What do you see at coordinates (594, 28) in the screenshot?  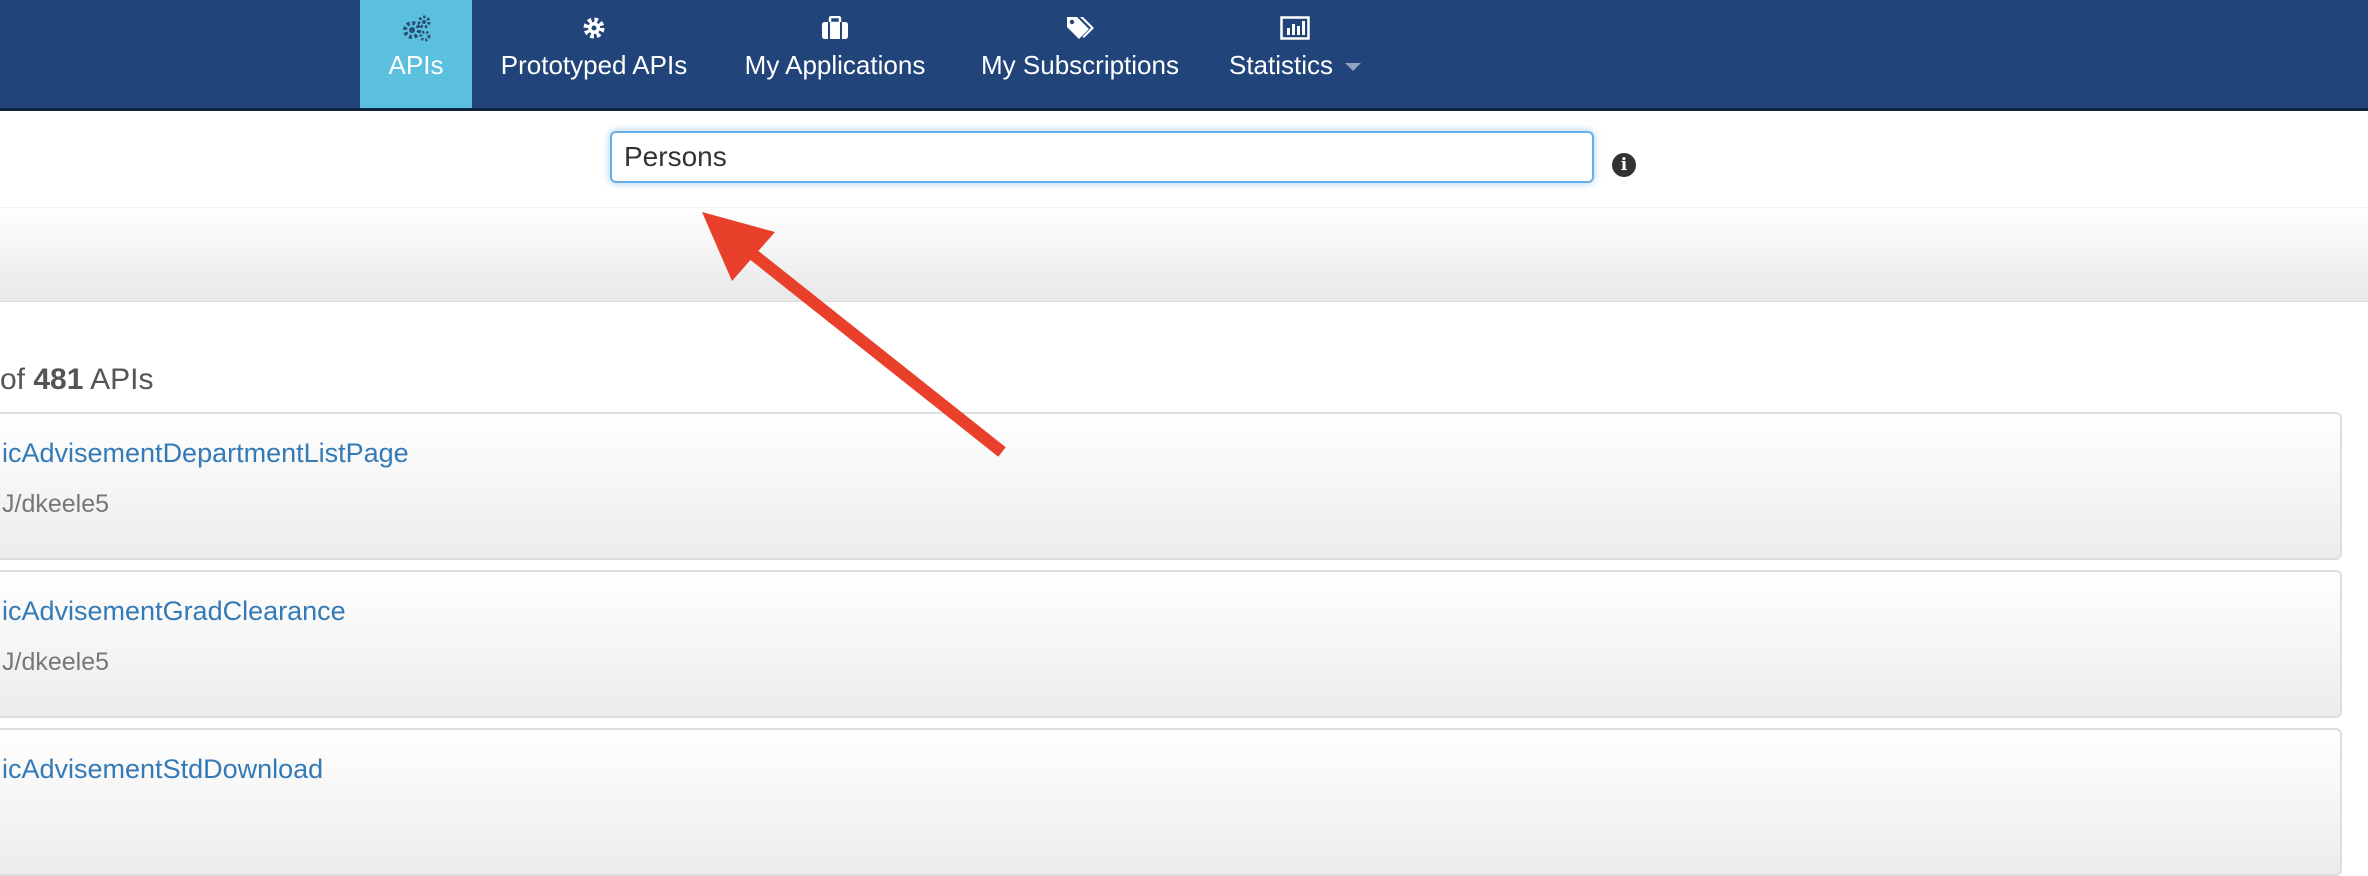 I see `gear-icon` at bounding box center [594, 28].